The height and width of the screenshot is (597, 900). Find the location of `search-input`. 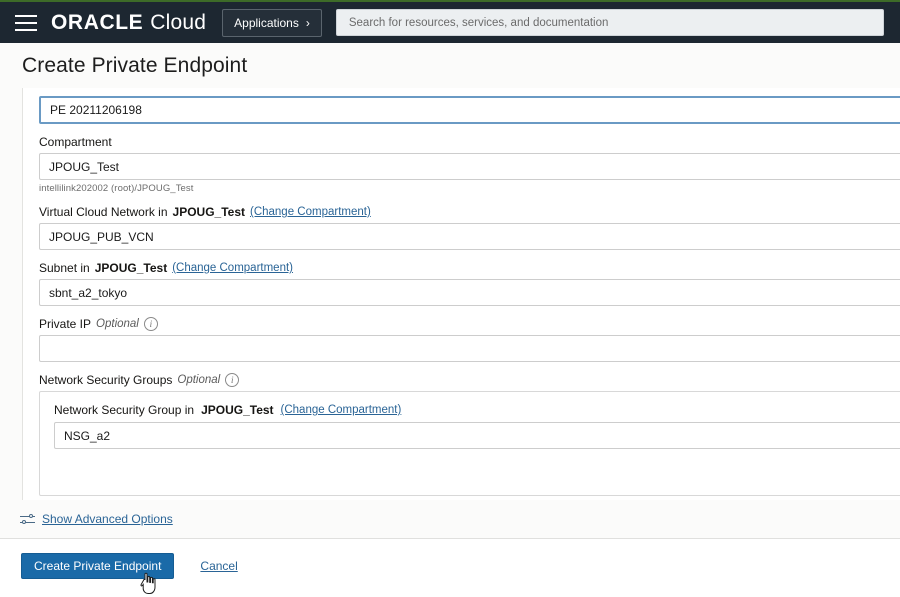

search-input is located at coordinates (609, 22).